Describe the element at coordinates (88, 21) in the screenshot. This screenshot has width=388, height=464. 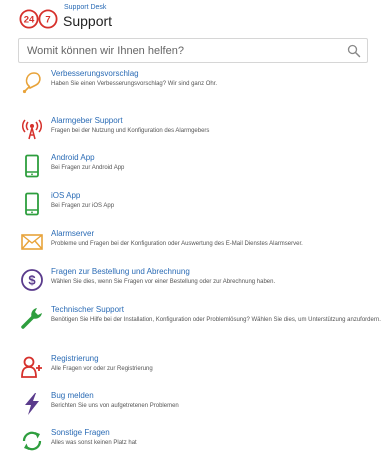
I see `page-title: Support` at that location.